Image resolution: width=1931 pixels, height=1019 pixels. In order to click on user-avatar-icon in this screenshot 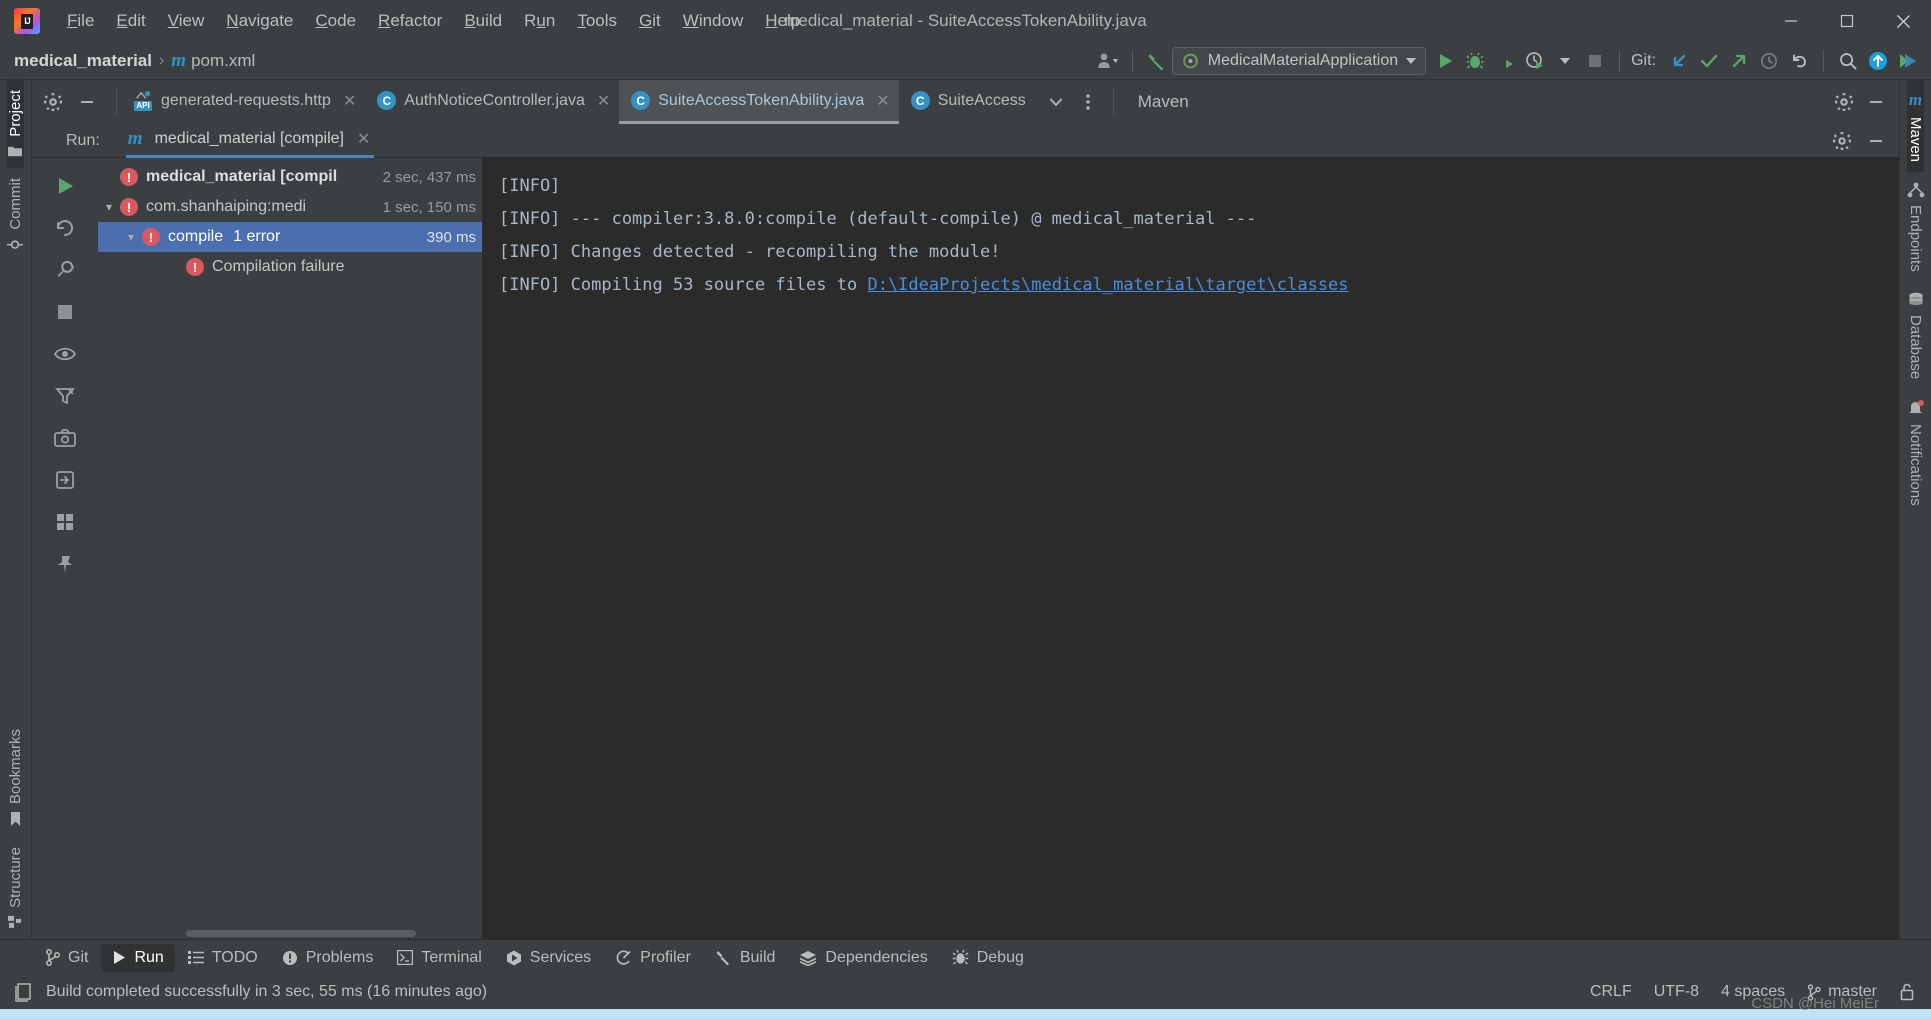, I will do `click(1108, 61)`.